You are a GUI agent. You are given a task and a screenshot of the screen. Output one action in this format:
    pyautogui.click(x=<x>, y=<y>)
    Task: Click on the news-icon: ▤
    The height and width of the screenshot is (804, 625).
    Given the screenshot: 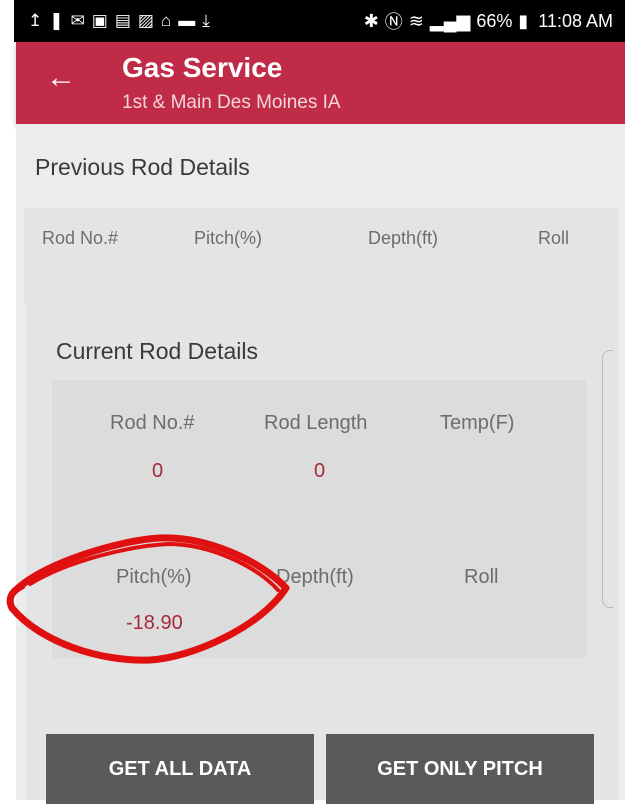 What is the action you would take?
    pyautogui.click(x=123, y=20)
    